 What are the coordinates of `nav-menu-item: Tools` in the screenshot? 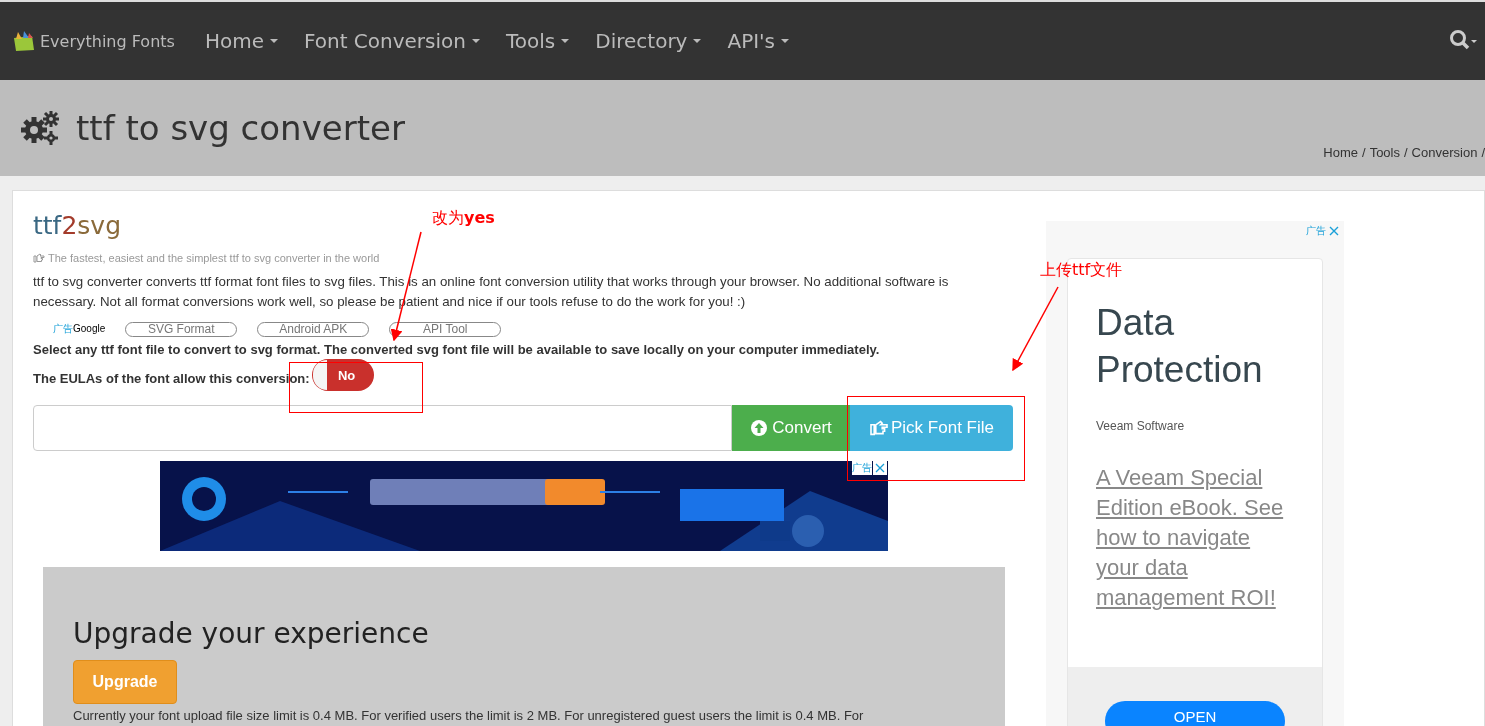 It's located at (538, 41).